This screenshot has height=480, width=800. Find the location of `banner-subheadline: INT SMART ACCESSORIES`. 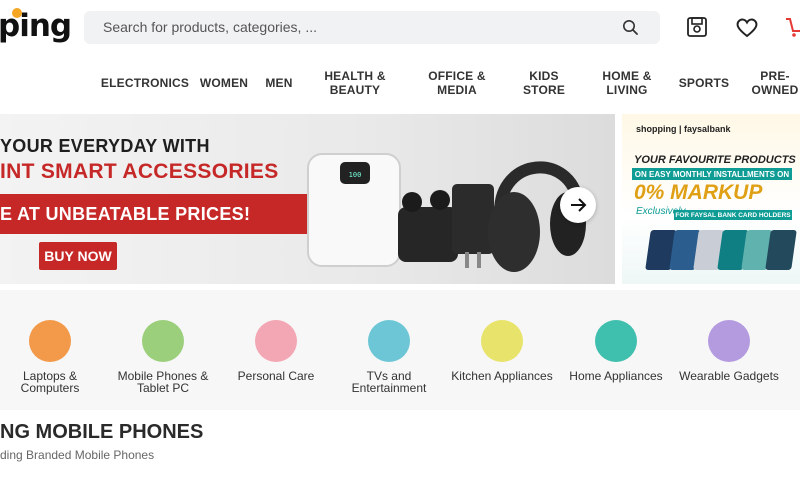

banner-subheadline: INT SMART ACCESSORIES is located at coordinates (139, 171).